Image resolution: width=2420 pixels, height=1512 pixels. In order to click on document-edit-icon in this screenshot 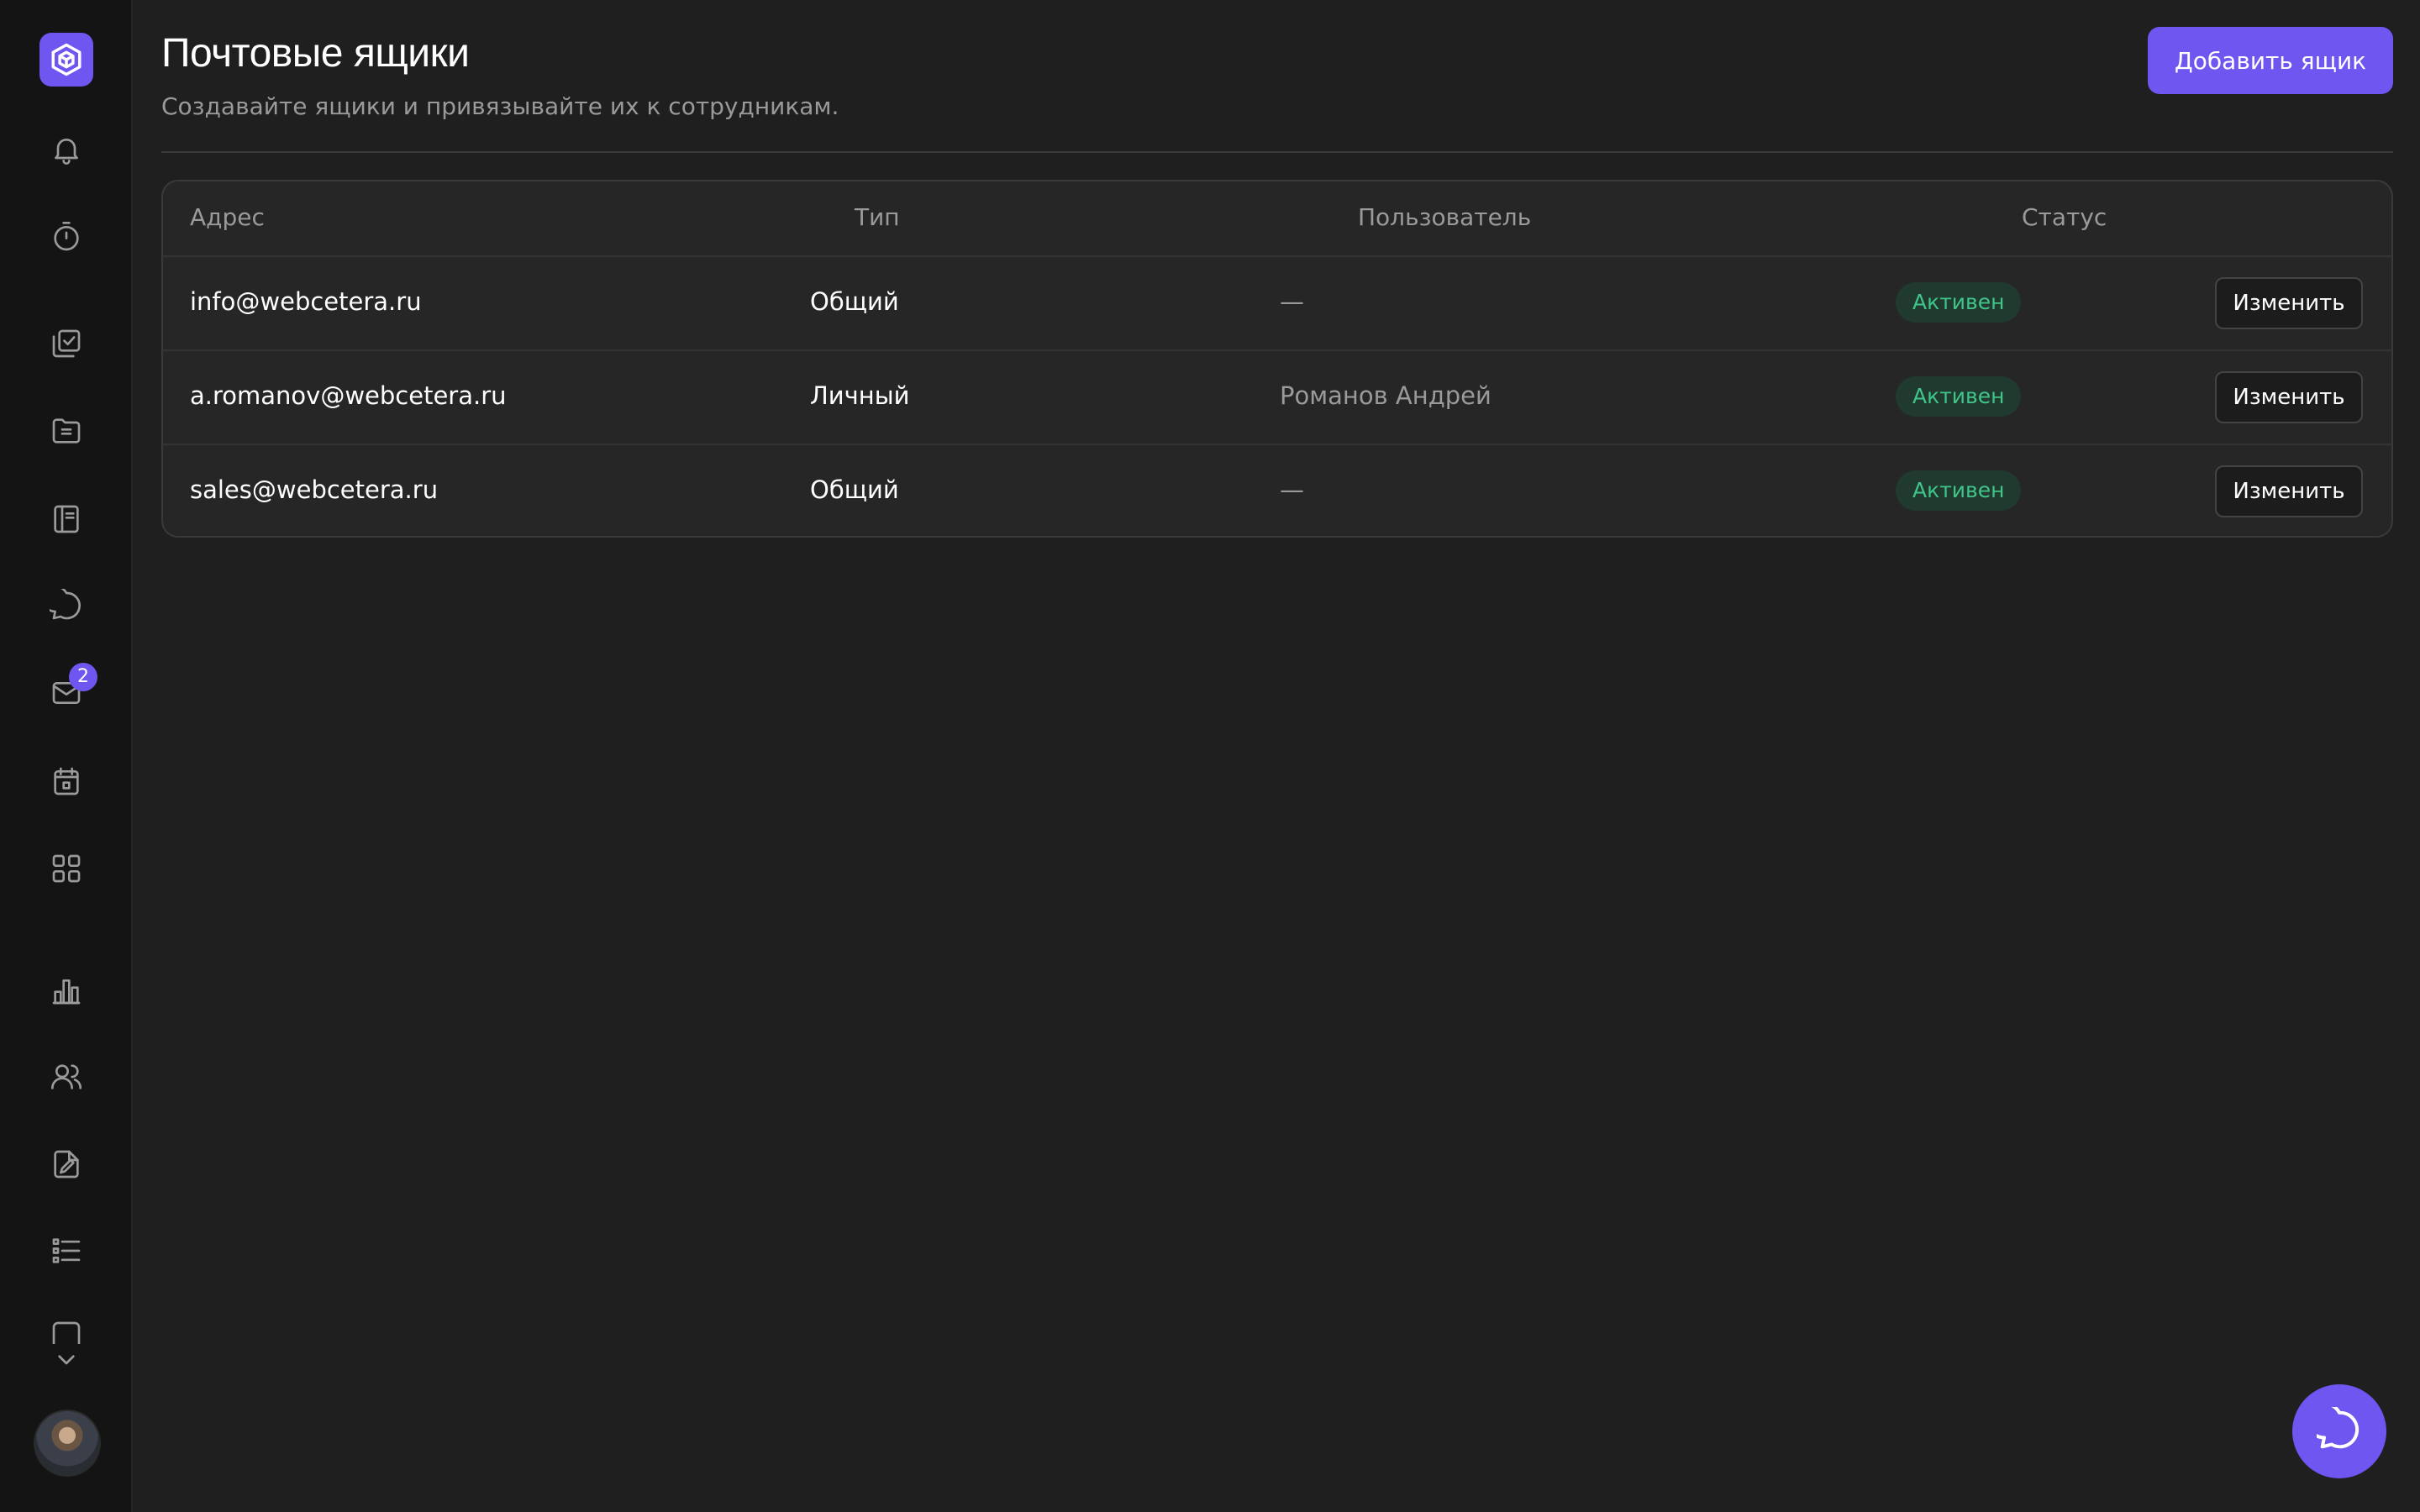, I will do `click(66, 1164)`.